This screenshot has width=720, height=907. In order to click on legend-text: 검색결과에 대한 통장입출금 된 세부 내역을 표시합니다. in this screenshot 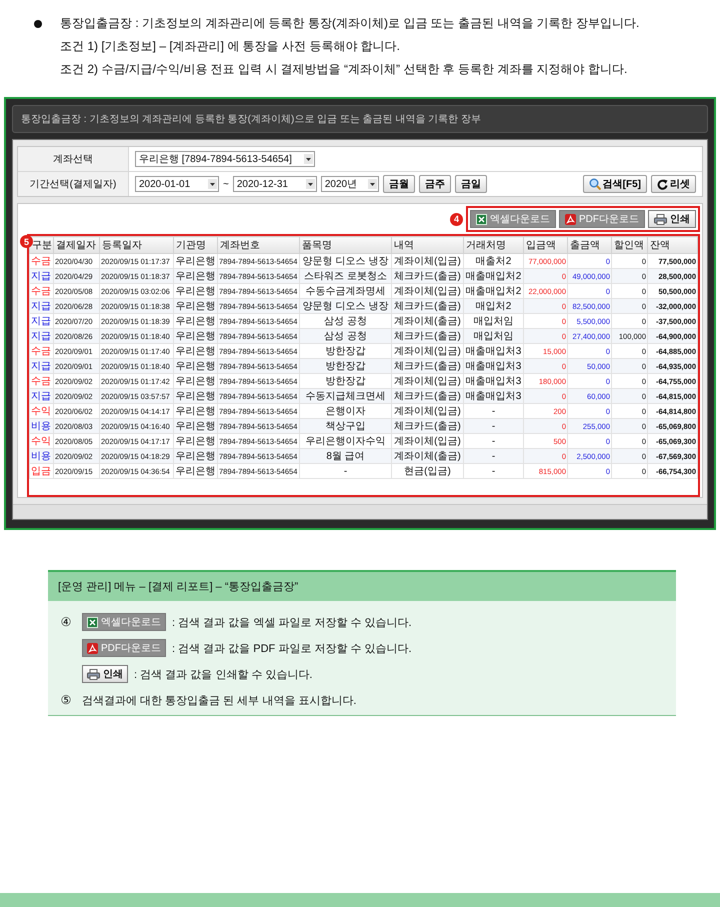, I will do `click(219, 701)`.